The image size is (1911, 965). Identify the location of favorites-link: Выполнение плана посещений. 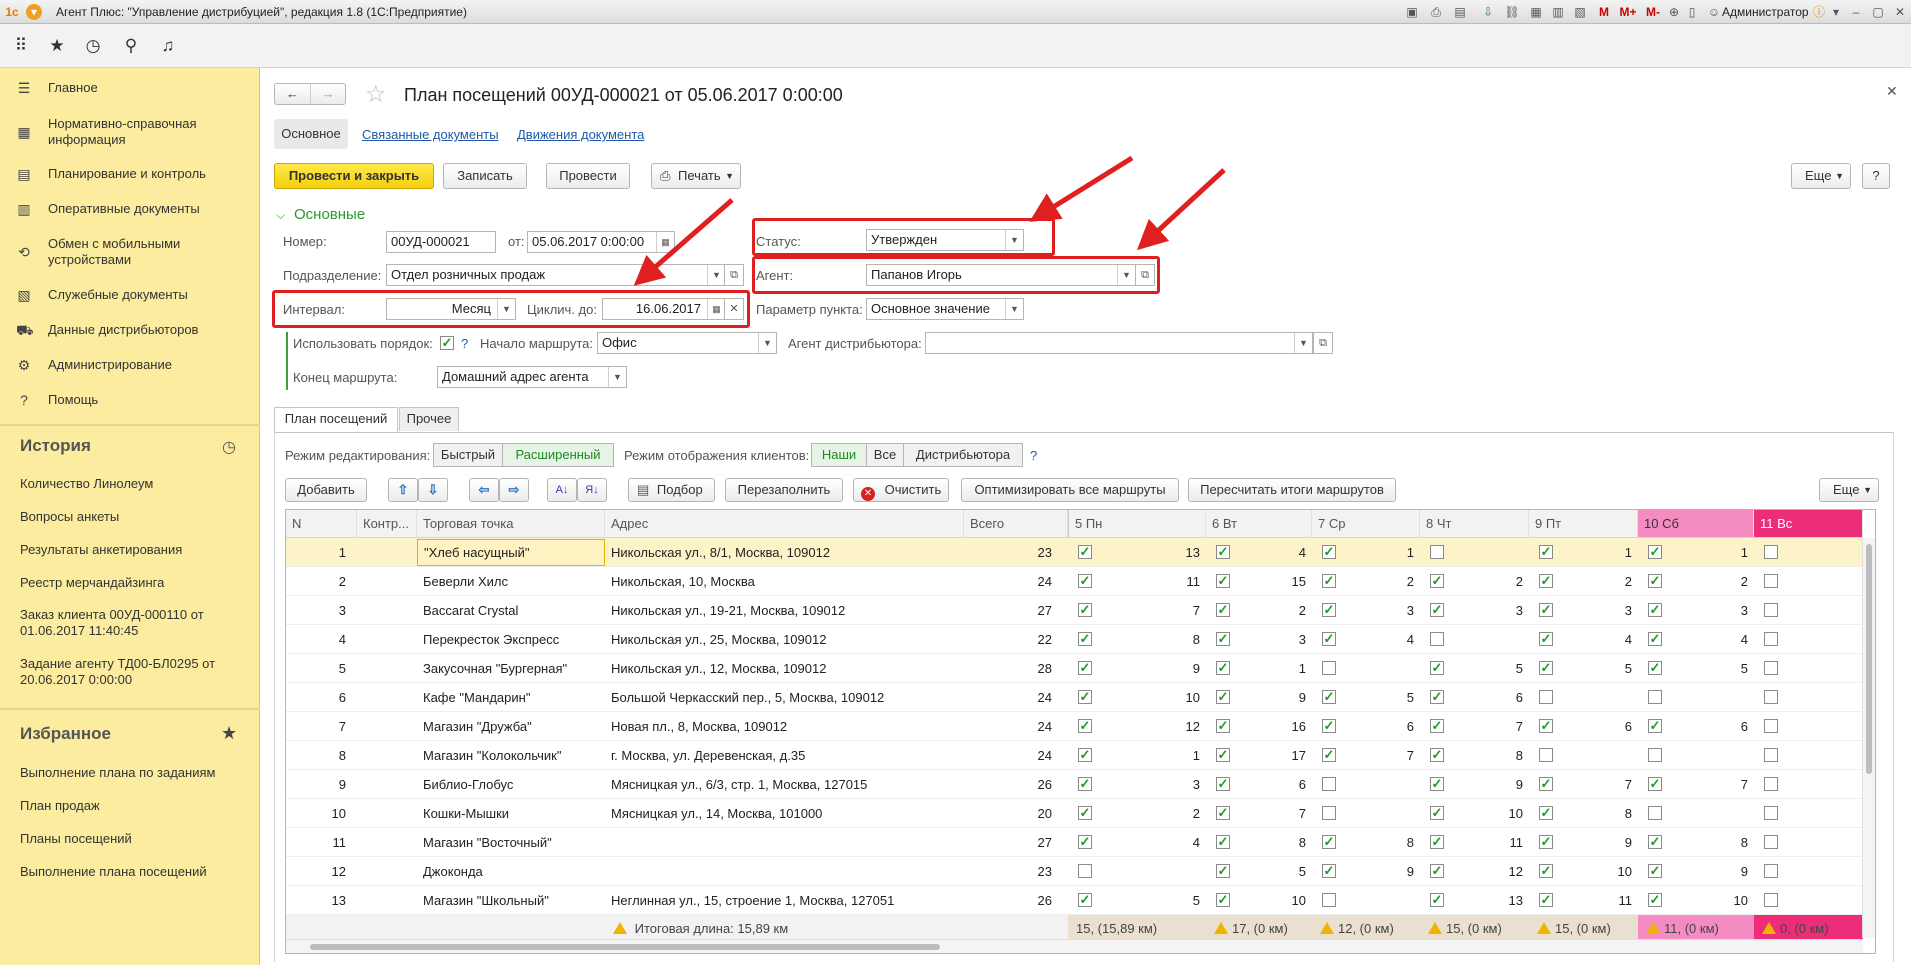
(130, 872).